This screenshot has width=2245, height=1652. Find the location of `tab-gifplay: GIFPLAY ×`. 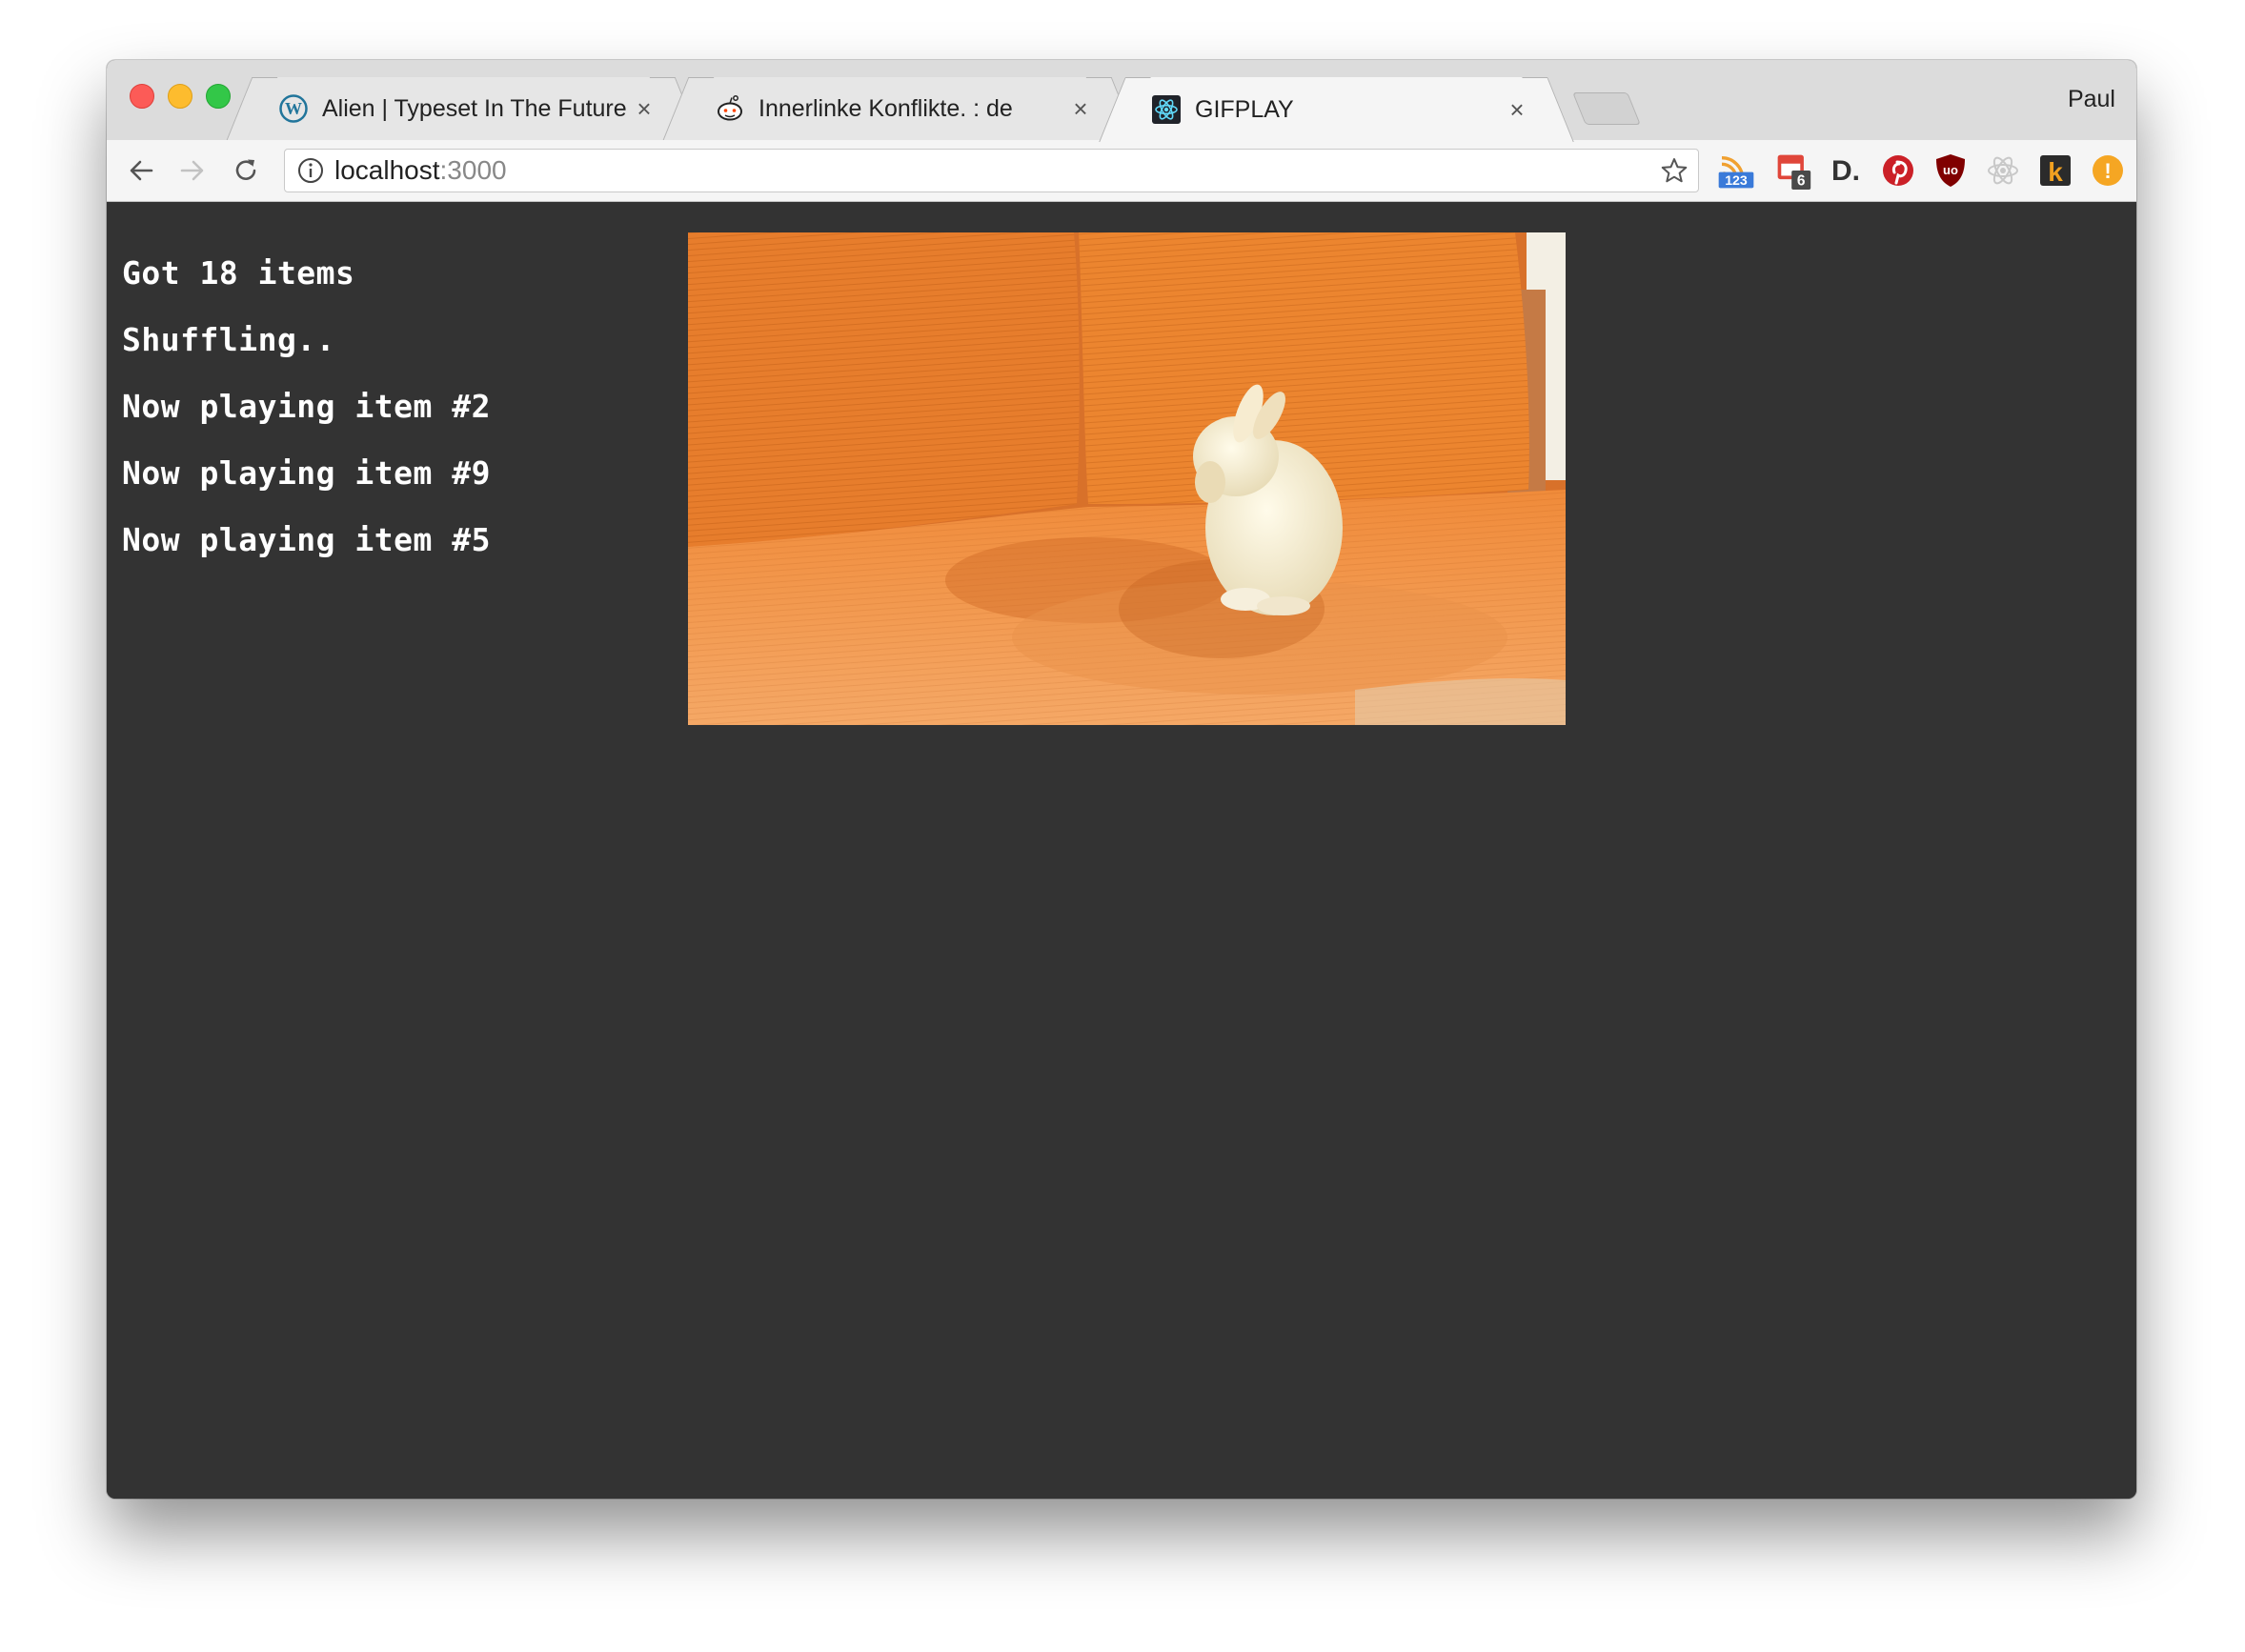

tab-gifplay: GIFPLAY × is located at coordinates (1336, 109).